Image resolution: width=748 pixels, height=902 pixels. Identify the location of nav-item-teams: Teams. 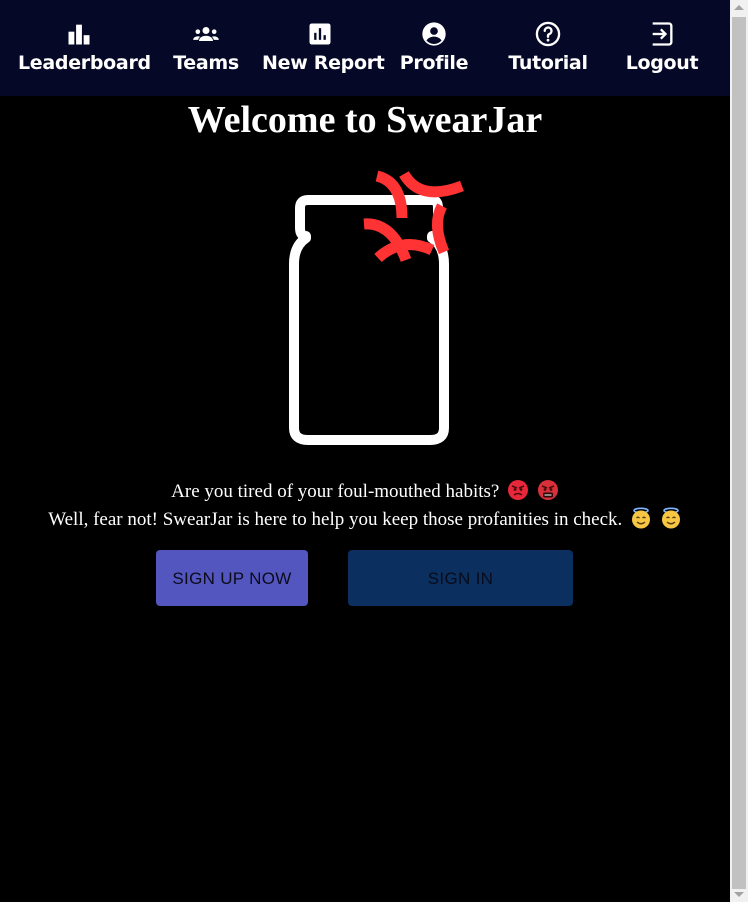
(206, 50).